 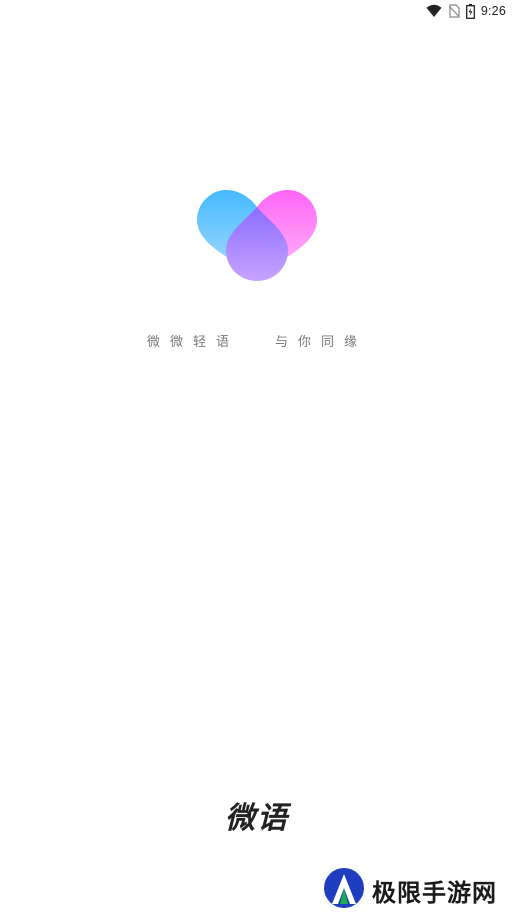 I want to click on no-sim-icon, so click(x=454, y=11).